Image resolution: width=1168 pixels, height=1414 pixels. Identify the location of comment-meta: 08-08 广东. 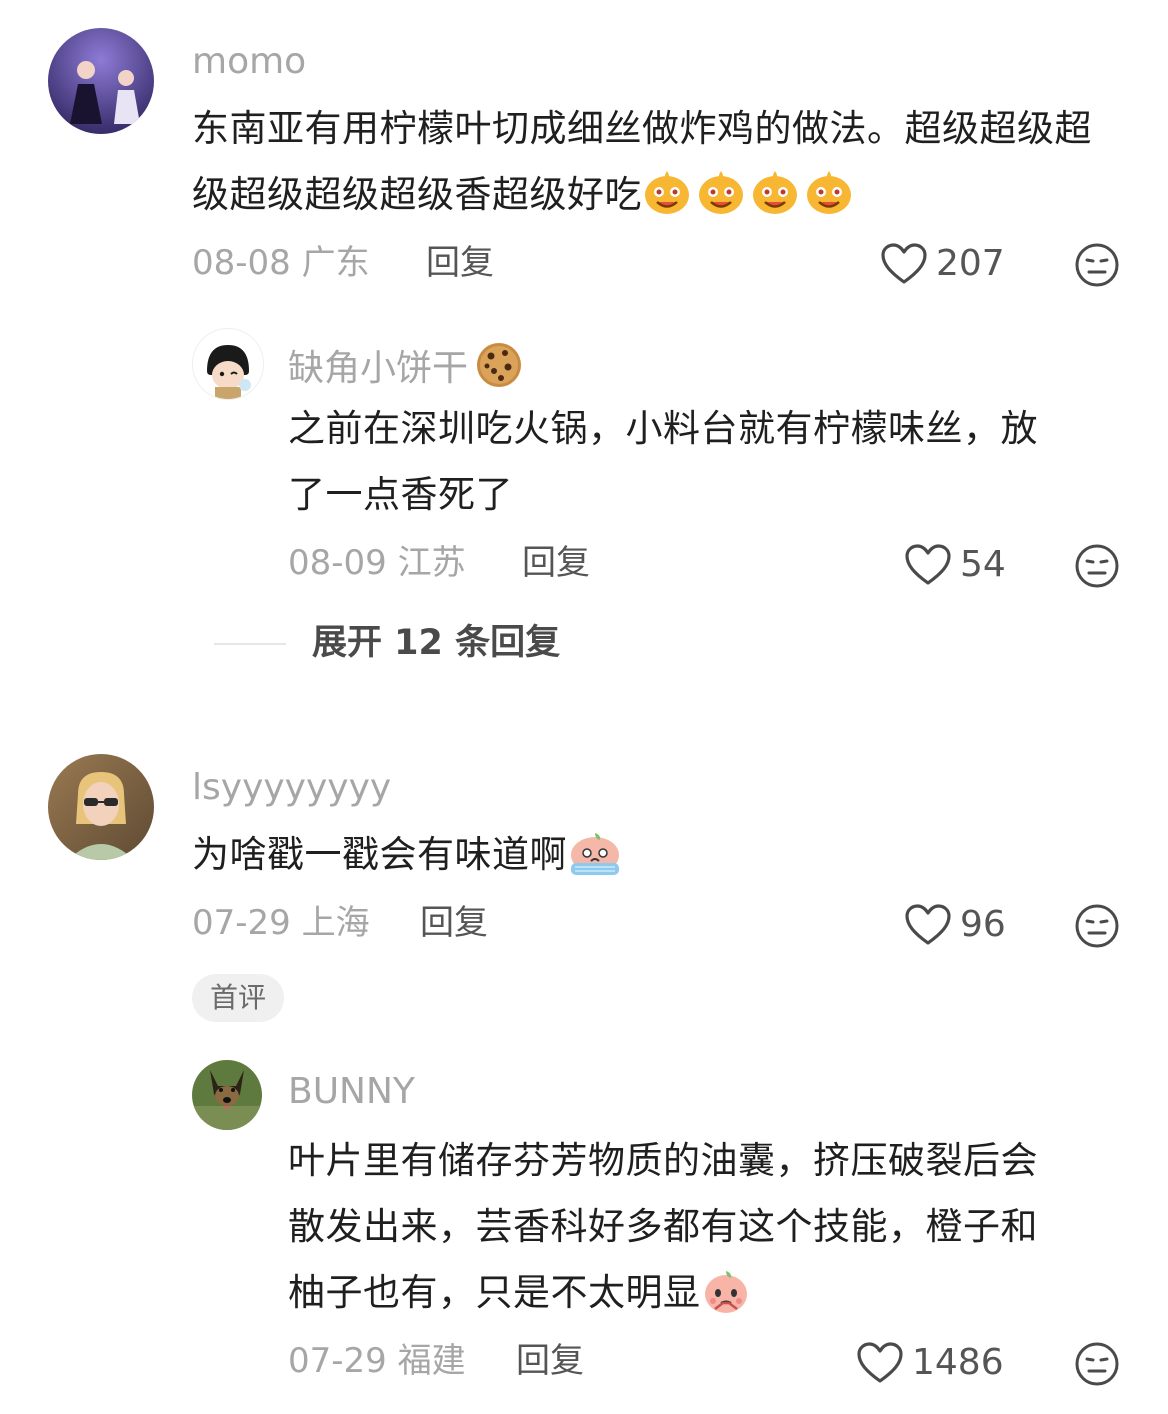
(281, 263).